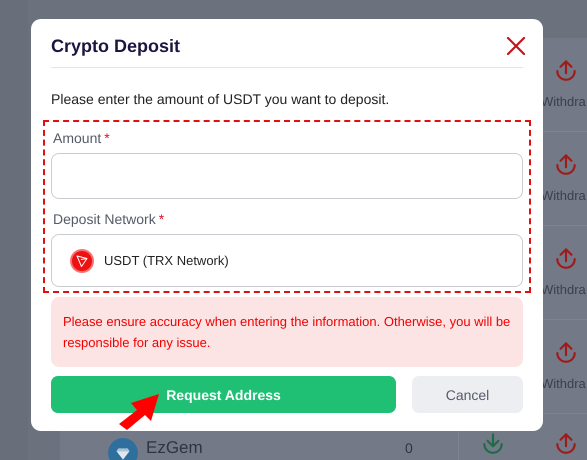  I want to click on coin-logo-icon, so click(123, 449).